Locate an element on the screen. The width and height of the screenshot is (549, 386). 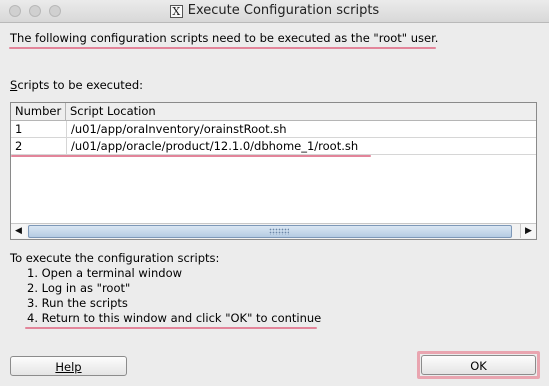
help-button: Help is located at coordinates (68, 366).